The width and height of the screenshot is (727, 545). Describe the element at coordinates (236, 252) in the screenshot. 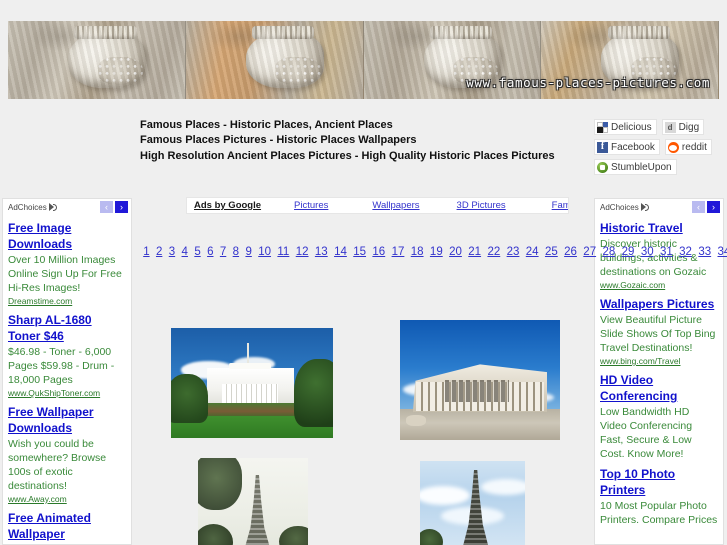

I see `page-link-8: 8` at that location.